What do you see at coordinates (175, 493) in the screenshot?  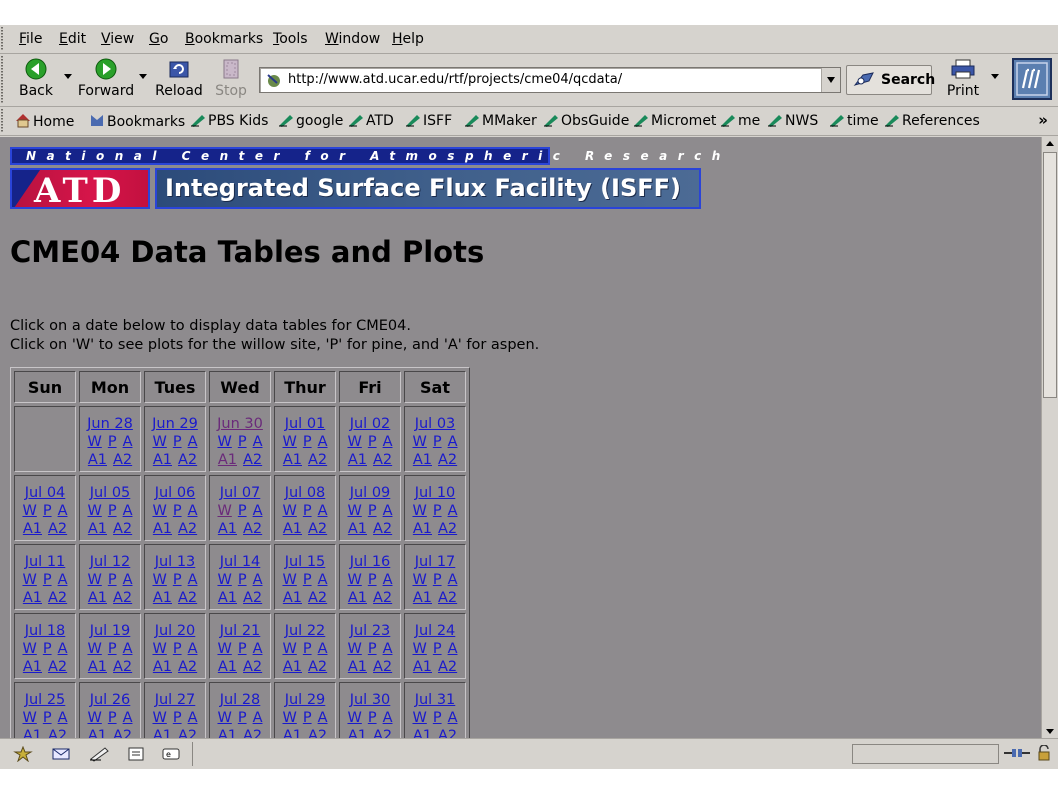 I see `date-link: Jul 06` at bounding box center [175, 493].